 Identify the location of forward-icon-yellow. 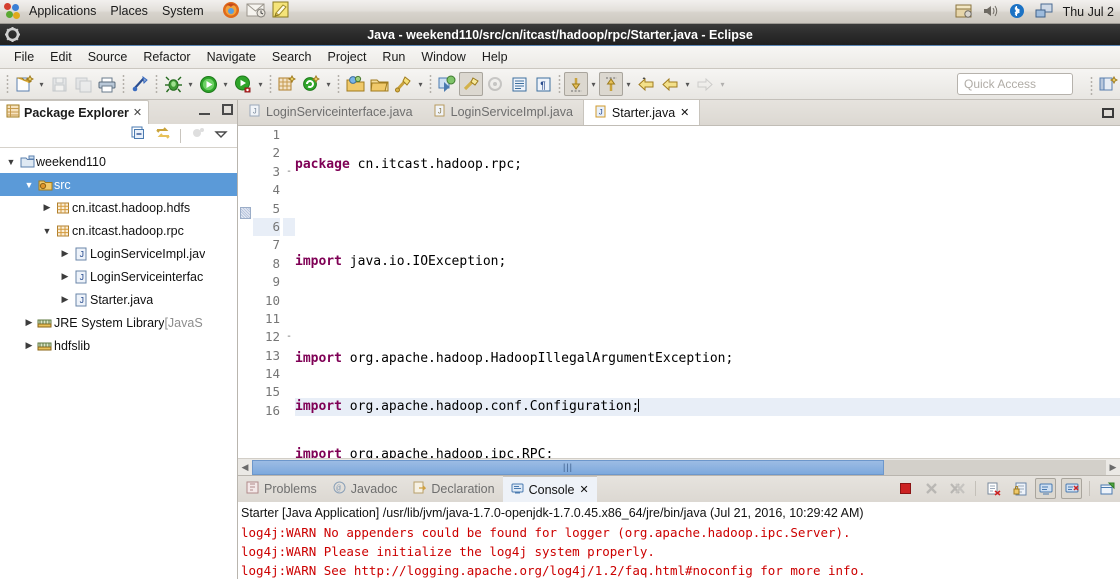
(670, 84).